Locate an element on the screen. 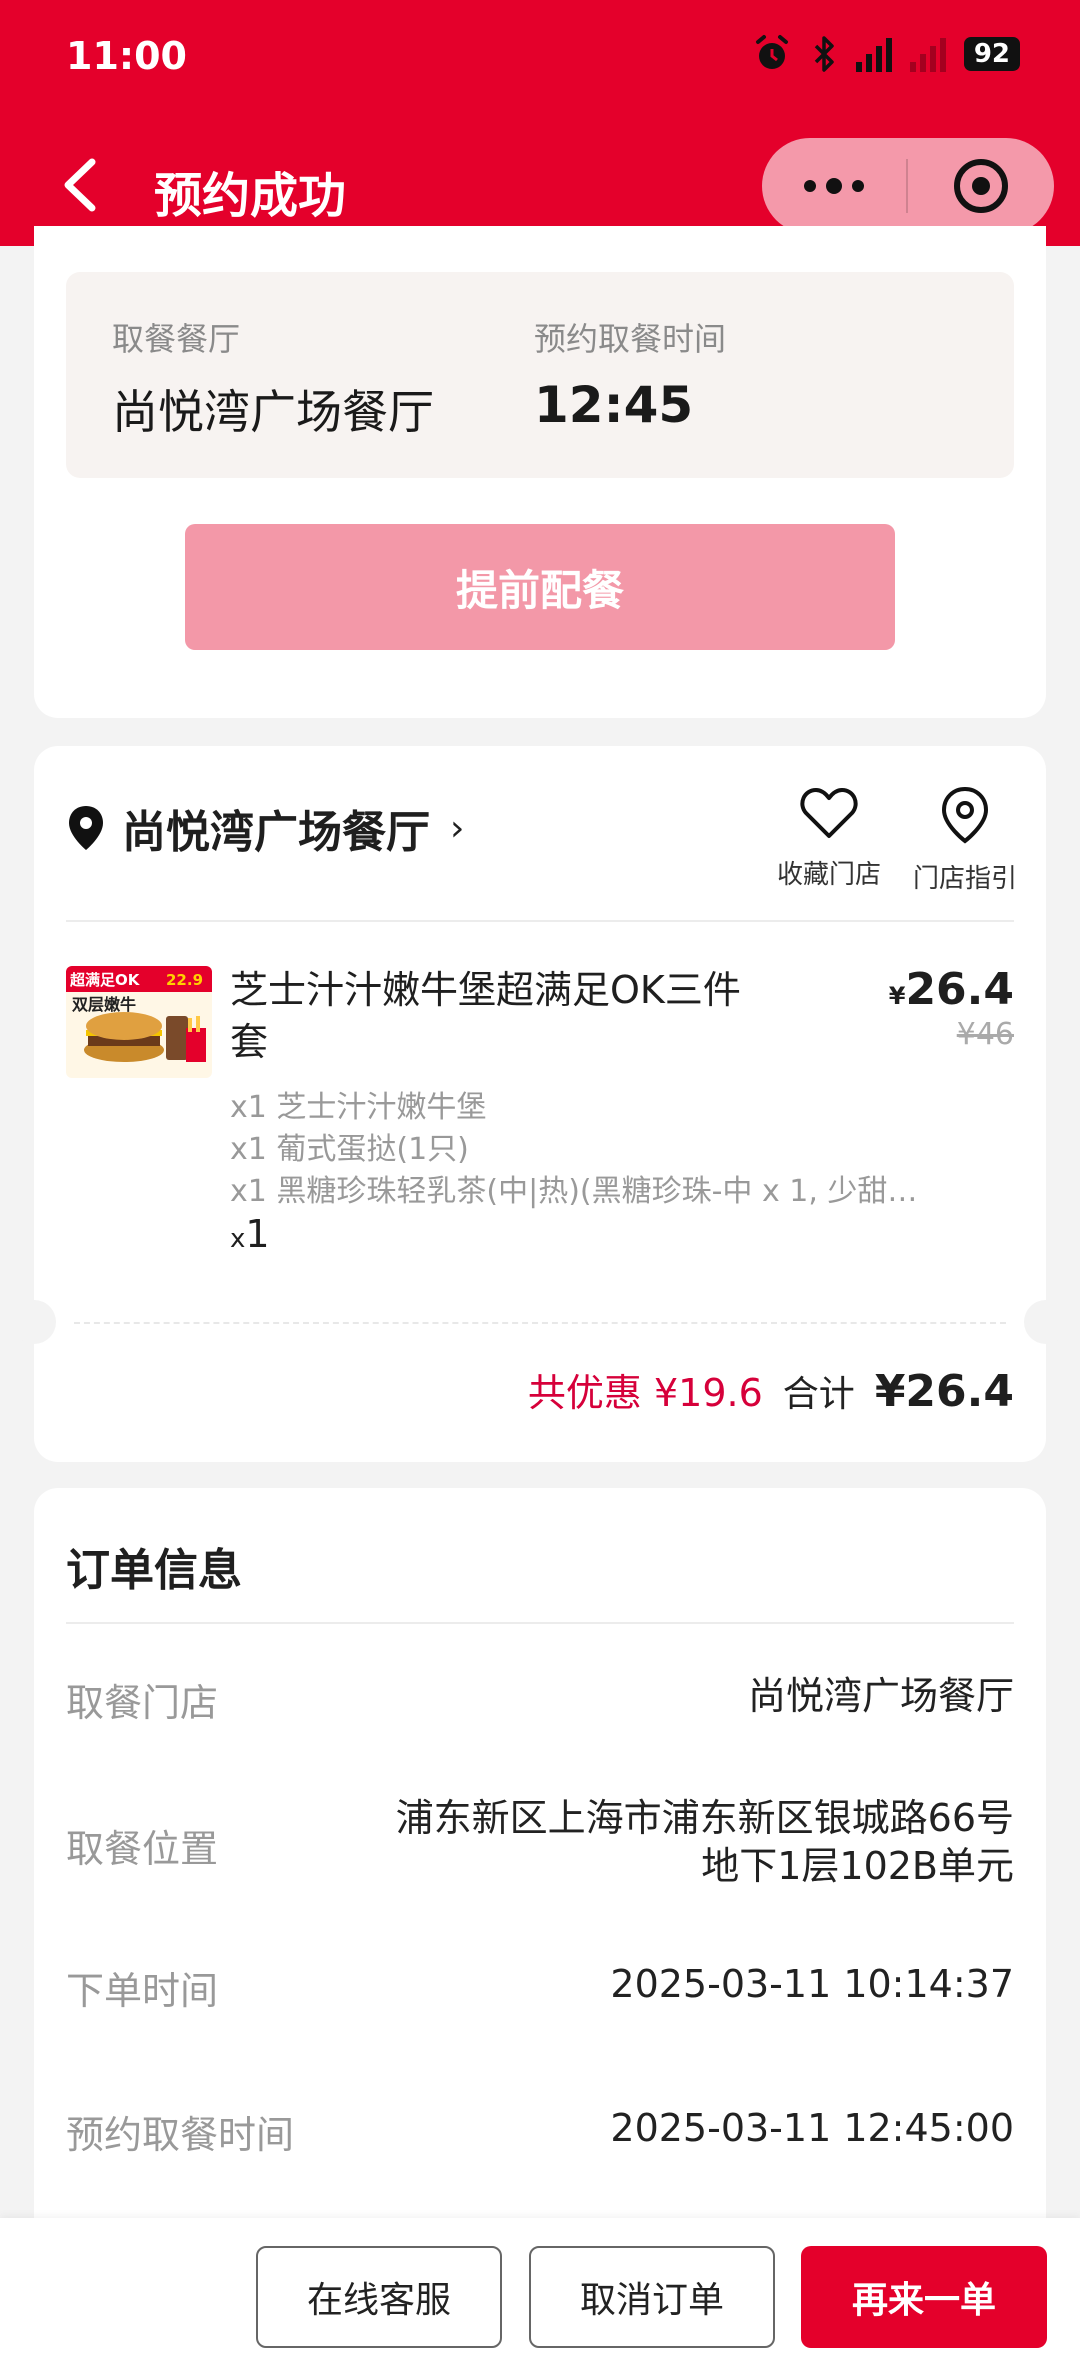 This screenshot has height=2376, width=1080. dashed-divider is located at coordinates (540, 1323).